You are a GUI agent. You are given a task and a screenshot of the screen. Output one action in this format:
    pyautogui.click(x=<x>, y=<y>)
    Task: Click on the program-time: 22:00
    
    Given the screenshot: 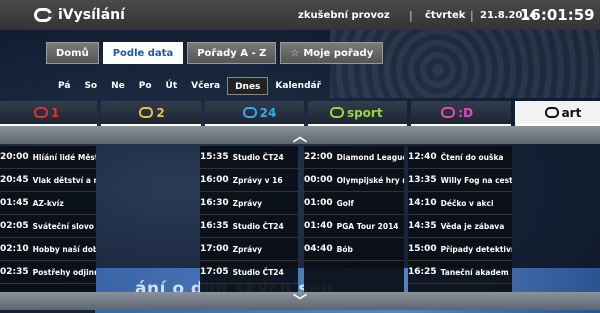 What is the action you would take?
    pyautogui.click(x=318, y=157)
    